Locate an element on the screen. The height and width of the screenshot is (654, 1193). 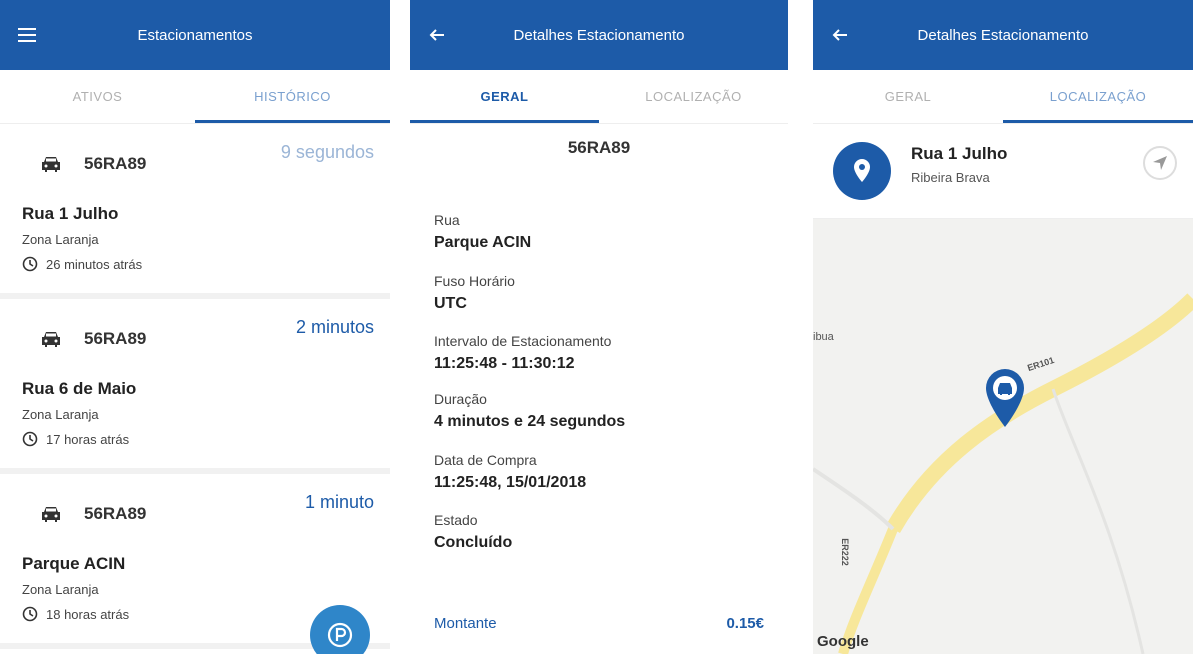
detail-rua: Rua Parque ACIN is located at coordinates (482, 232).